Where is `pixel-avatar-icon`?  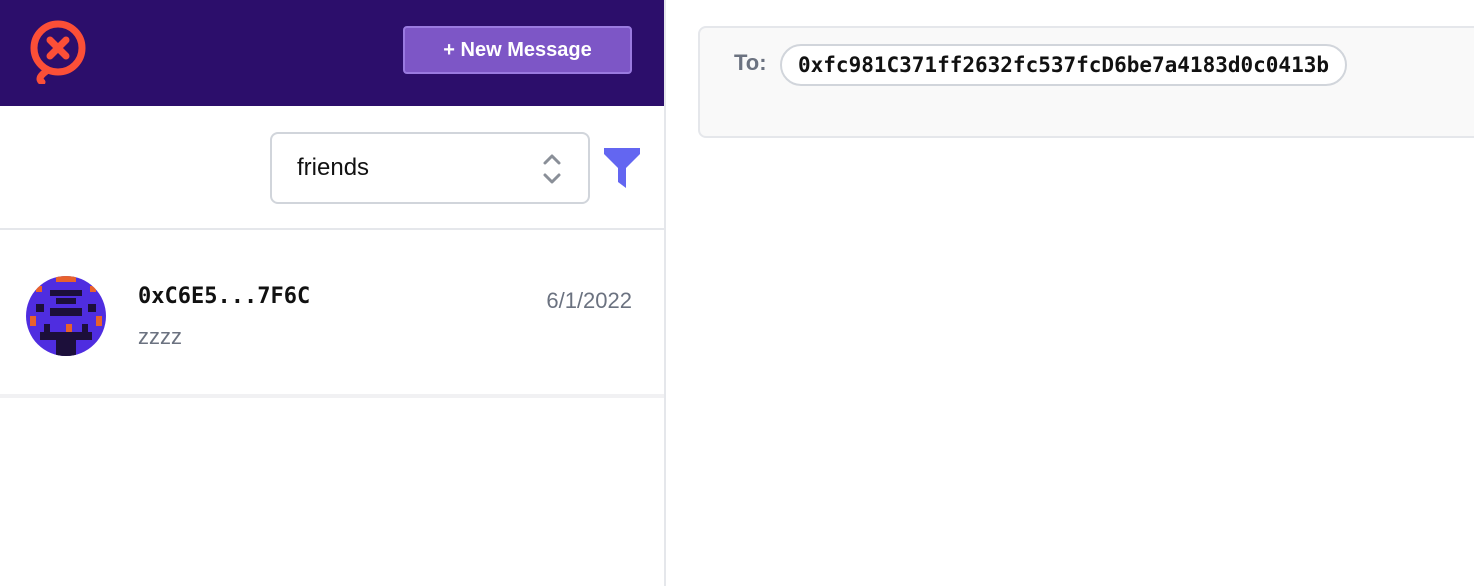
pixel-avatar-icon is located at coordinates (66, 316).